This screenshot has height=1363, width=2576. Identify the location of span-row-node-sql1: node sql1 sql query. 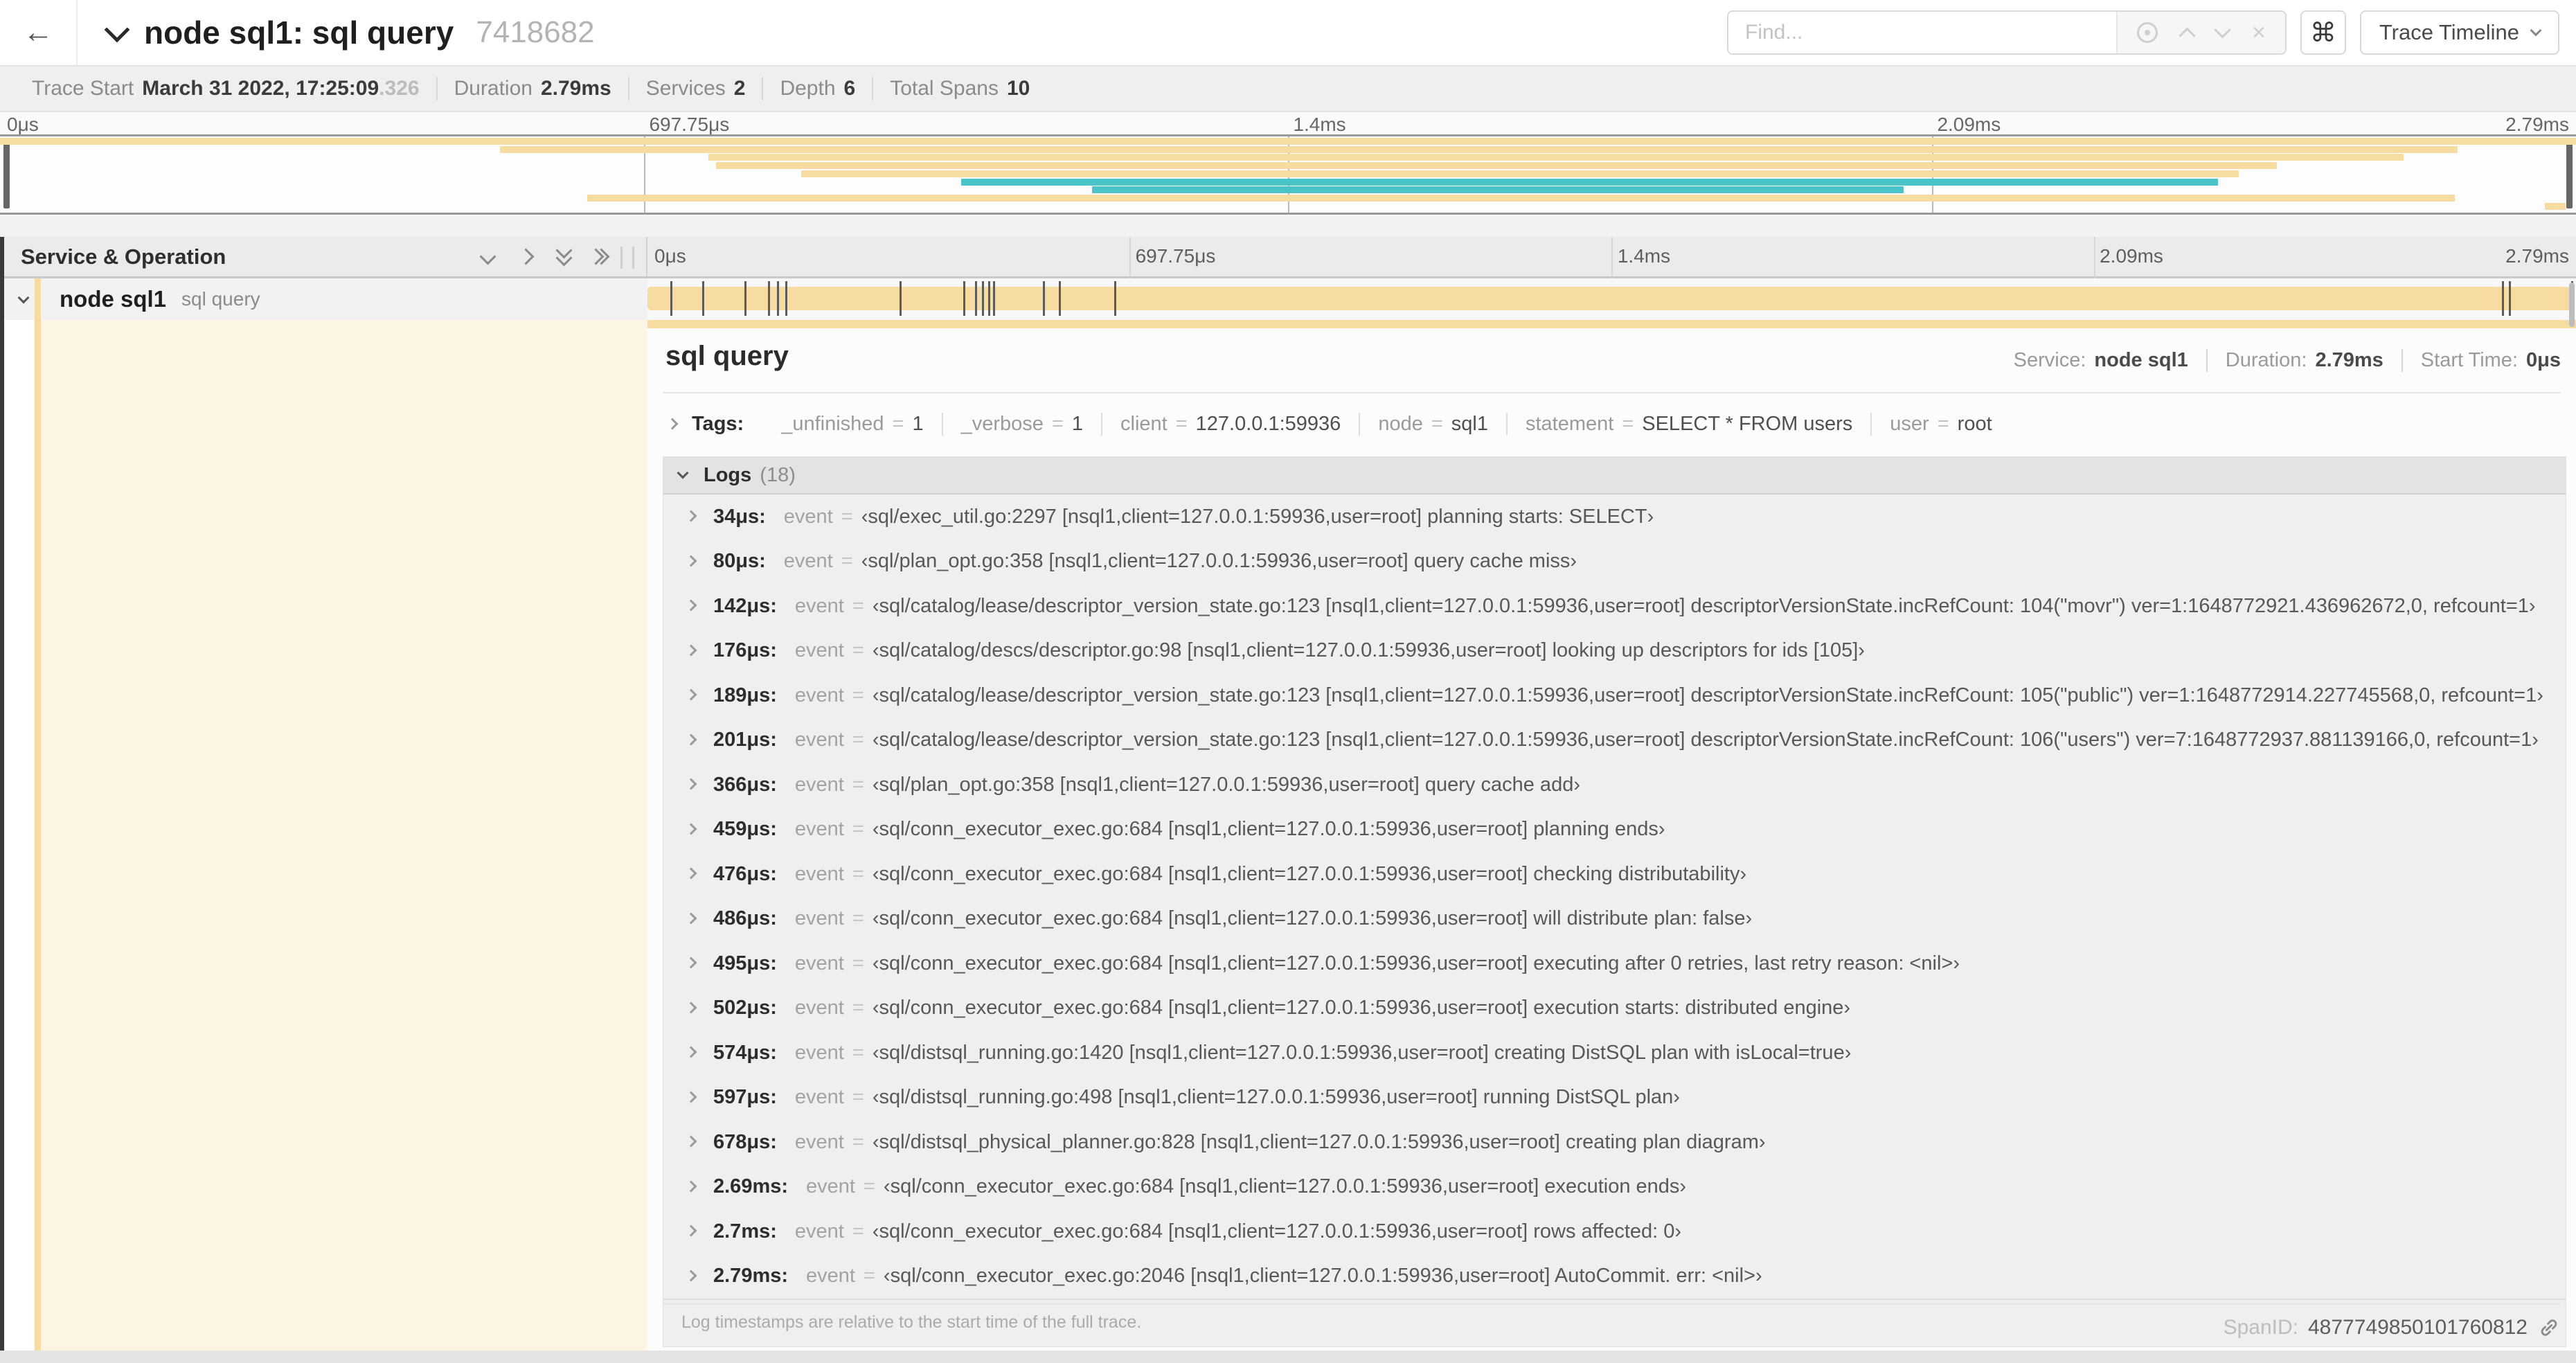
(1288, 299).